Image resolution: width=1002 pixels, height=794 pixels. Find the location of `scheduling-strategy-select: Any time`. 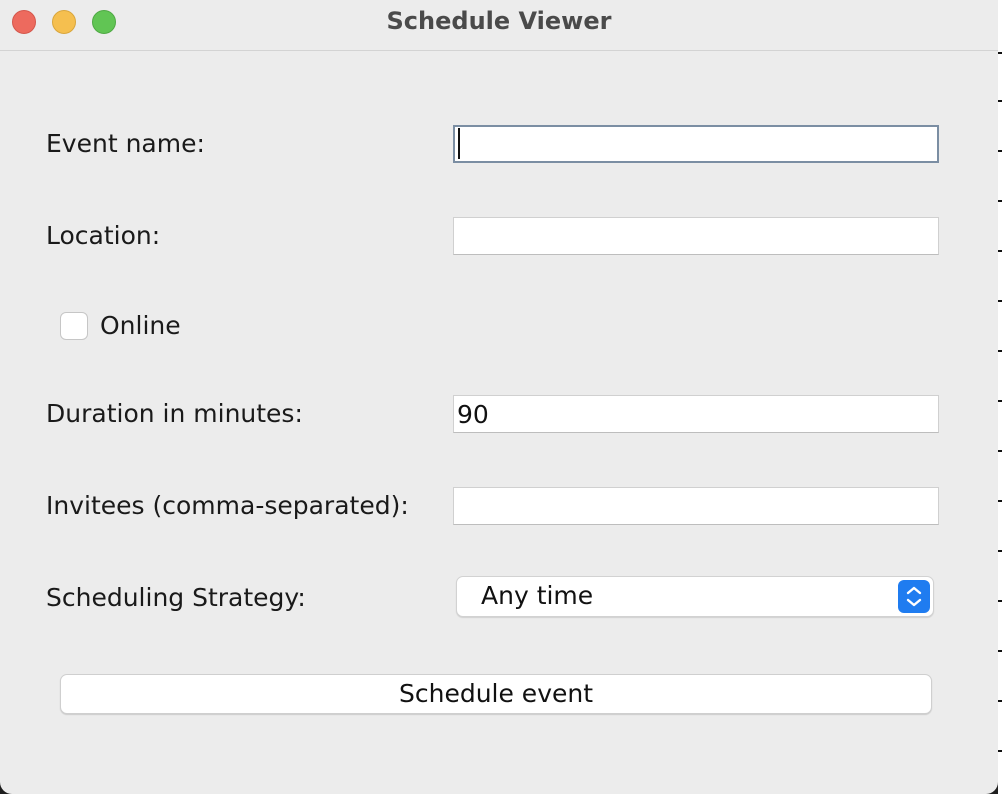

scheduling-strategy-select: Any time is located at coordinates (695, 596).